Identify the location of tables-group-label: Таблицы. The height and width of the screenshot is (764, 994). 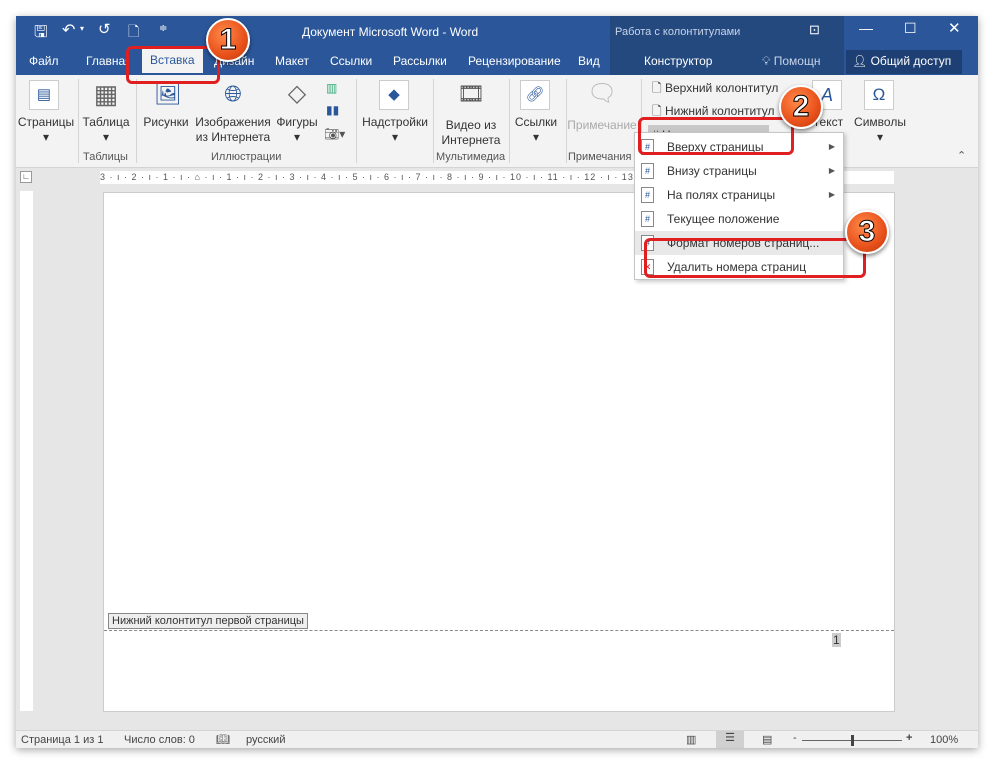
(105, 157).